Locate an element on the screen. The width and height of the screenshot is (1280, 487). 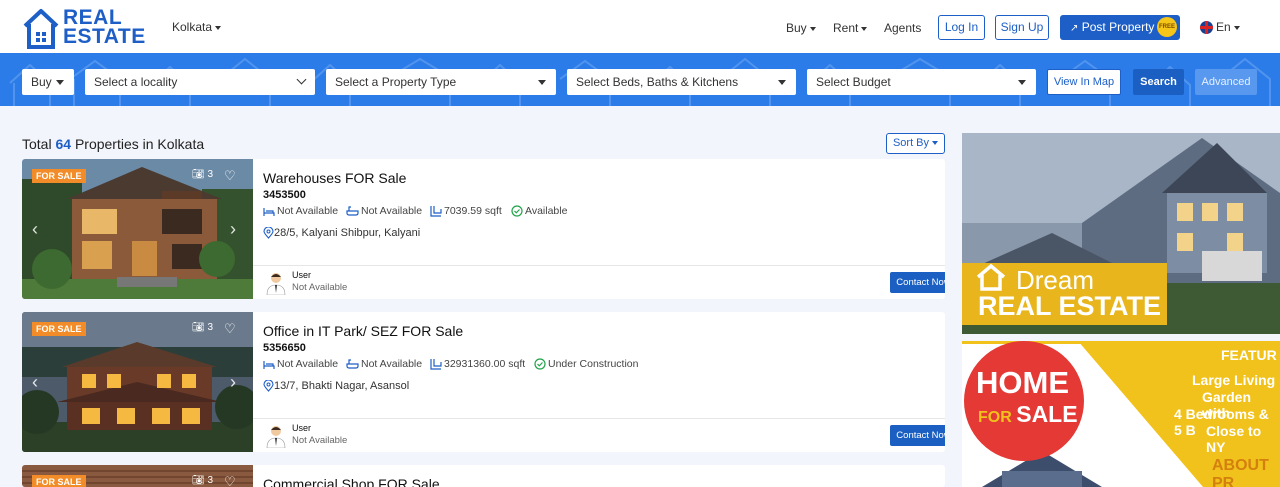
nav-agents-label: Agents is located at coordinates (903, 28).